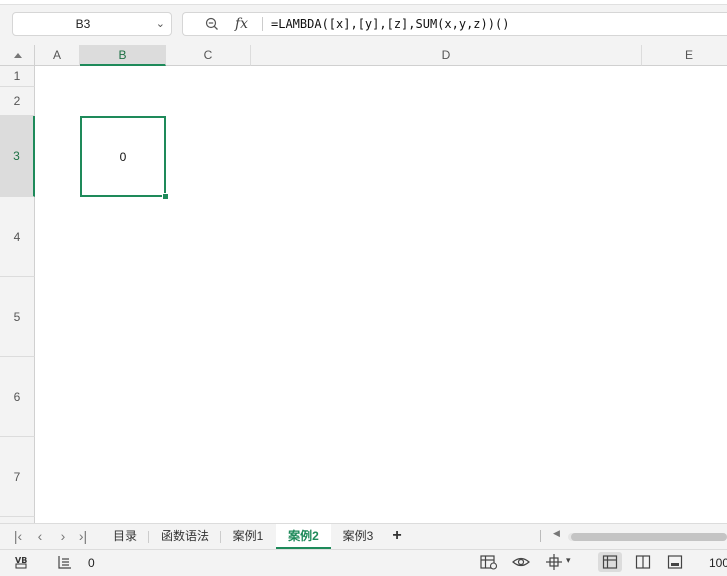  I want to click on select-all-icon, so click(18, 55).